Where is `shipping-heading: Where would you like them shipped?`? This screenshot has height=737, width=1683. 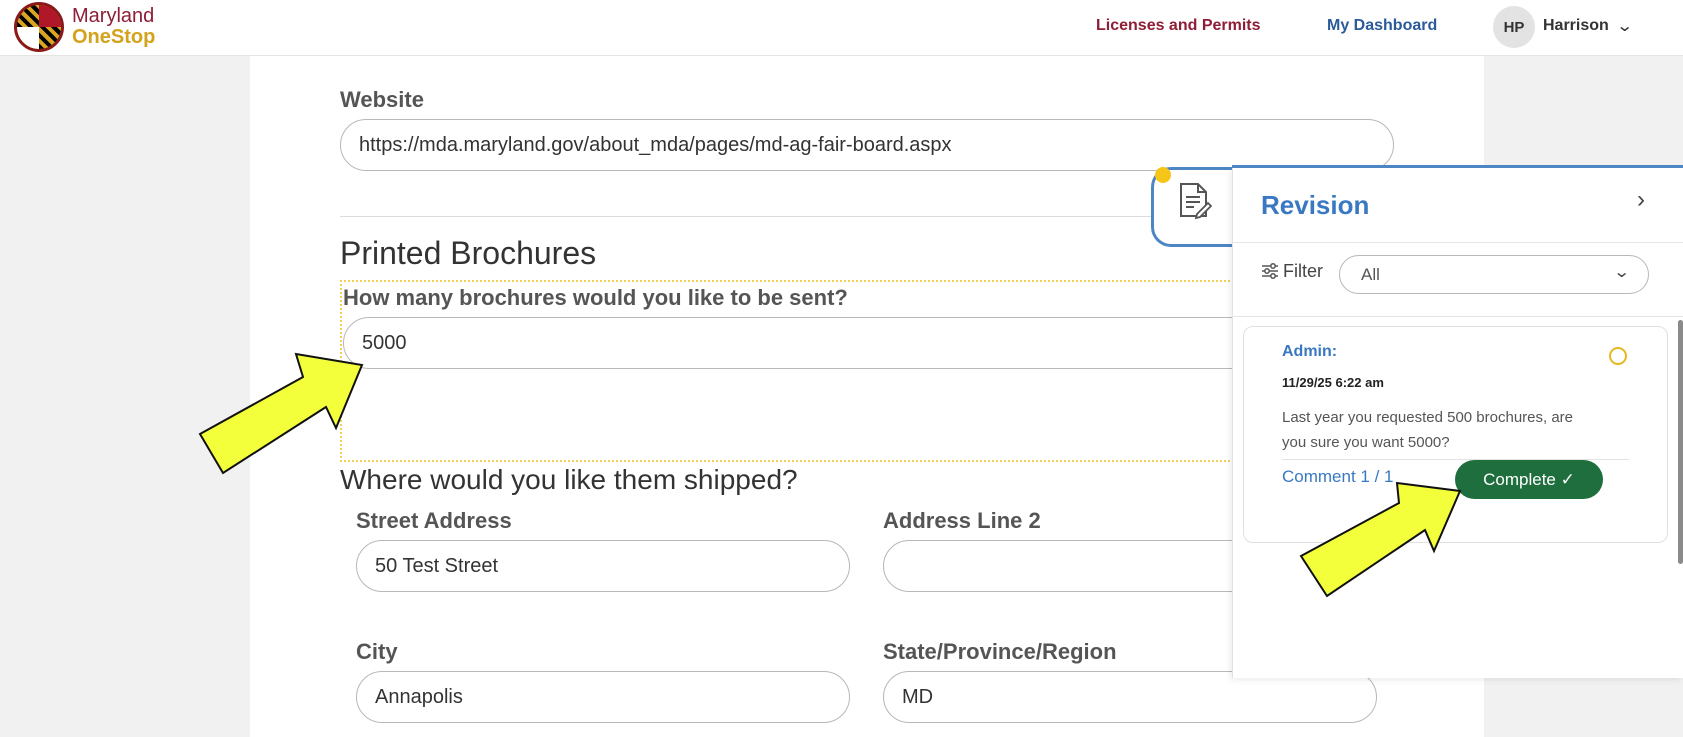
shipping-heading: Where would you like them shipped? is located at coordinates (569, 479).